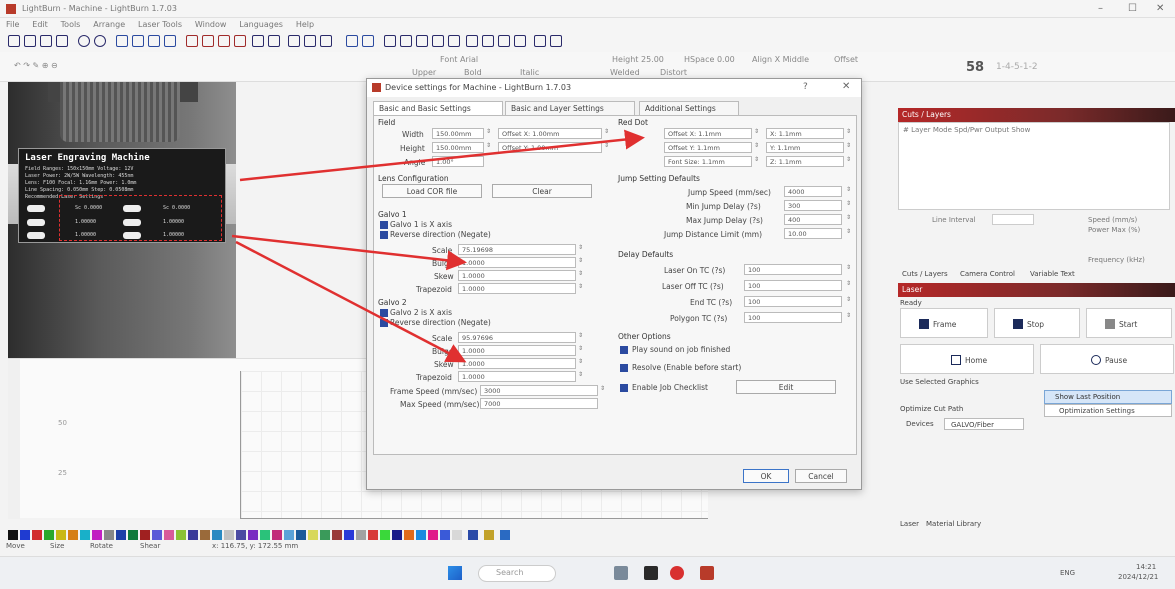  Describe the element at coordinates (1160, 8) in the screenshot. I see `close-button: ✕` at that location.